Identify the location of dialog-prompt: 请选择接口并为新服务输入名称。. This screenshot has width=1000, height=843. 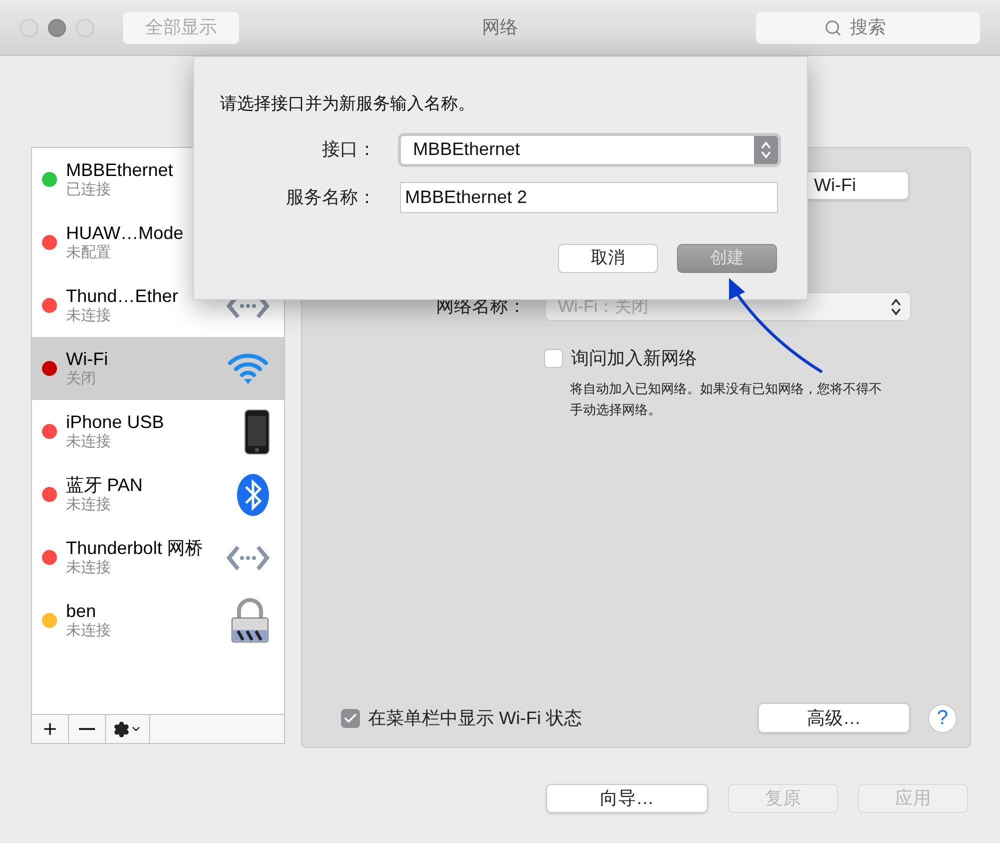
(348, 104).